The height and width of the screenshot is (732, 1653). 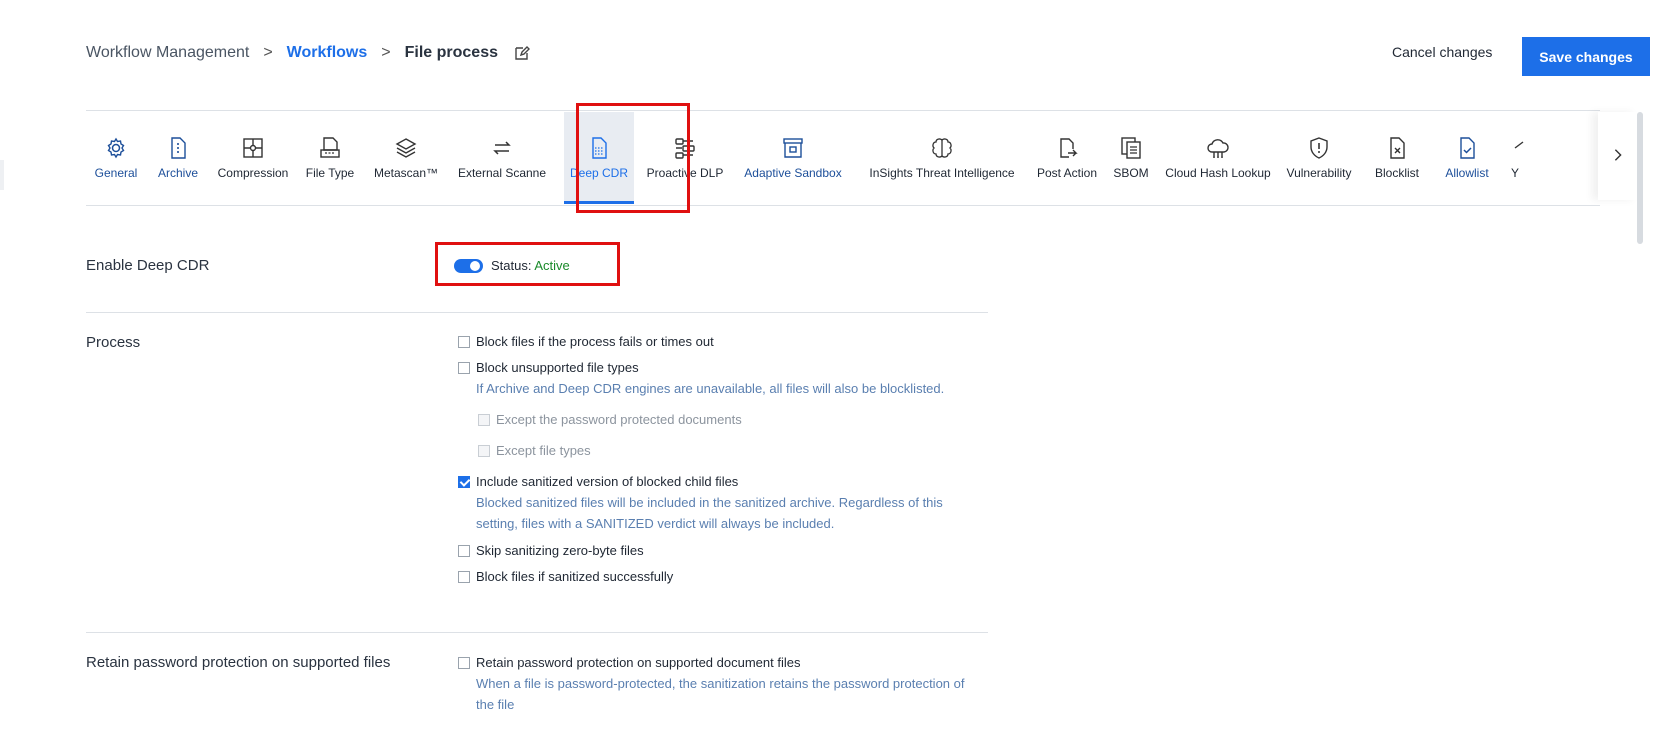 I want to click on left-edge-marker, so click(x=2, y=175).